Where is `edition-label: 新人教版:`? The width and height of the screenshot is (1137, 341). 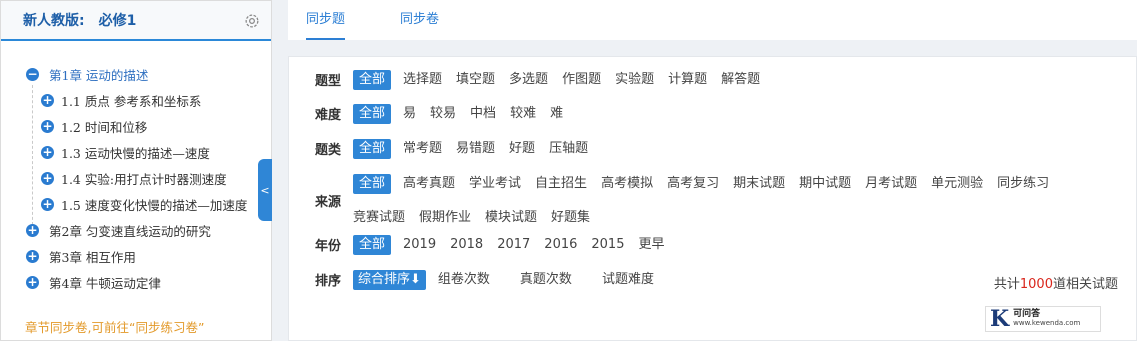
edition-label: 新人教版: is located at coordinates (54, 21).